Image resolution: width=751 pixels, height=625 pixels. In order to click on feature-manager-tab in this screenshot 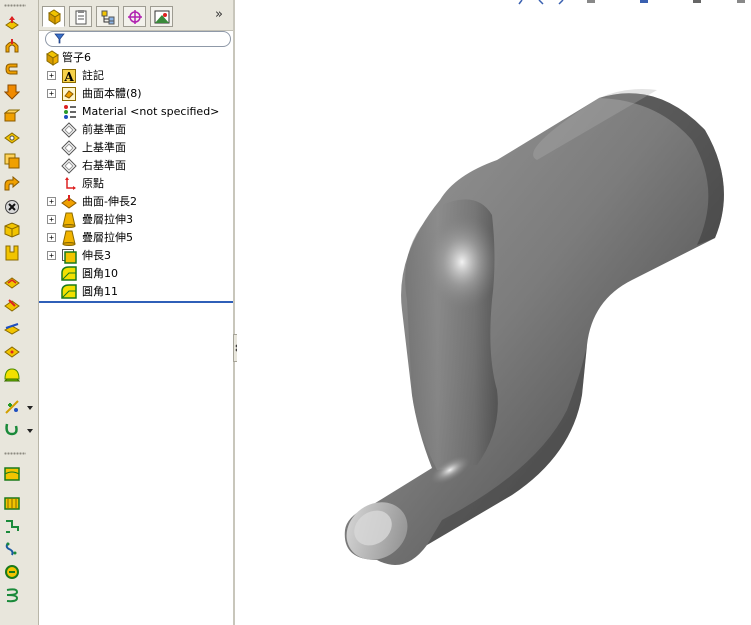, I will do `click(53, 16)`.